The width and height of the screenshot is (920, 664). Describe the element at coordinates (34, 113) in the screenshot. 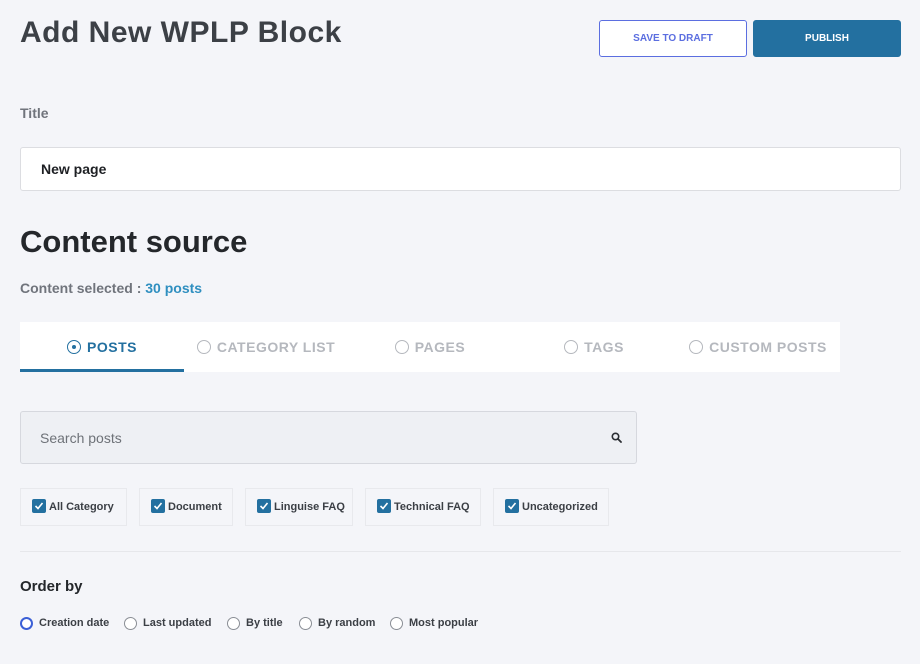

I see `title-label: Title` at that location.